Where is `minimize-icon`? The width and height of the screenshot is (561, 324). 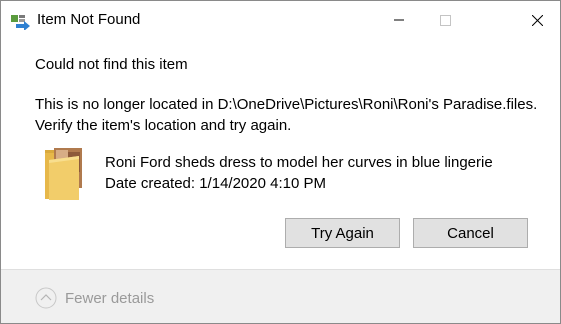 minimize-icon is located at coordinates (399, 20).